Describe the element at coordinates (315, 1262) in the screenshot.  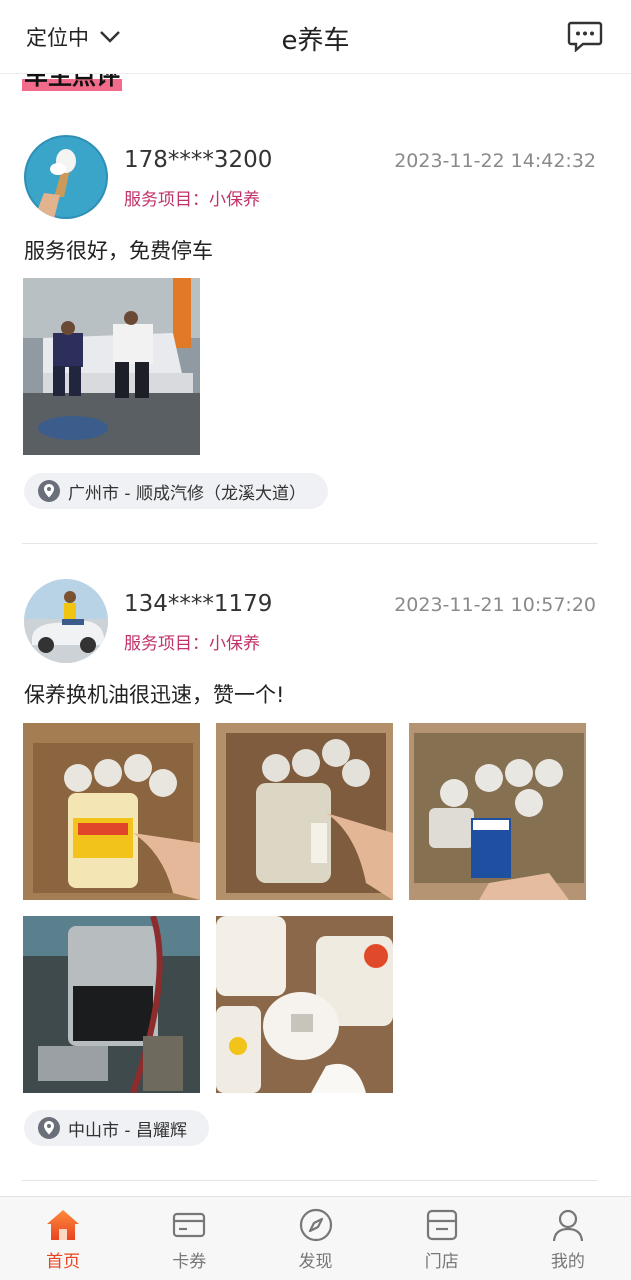
I see `tab-label: 发现` at that location.